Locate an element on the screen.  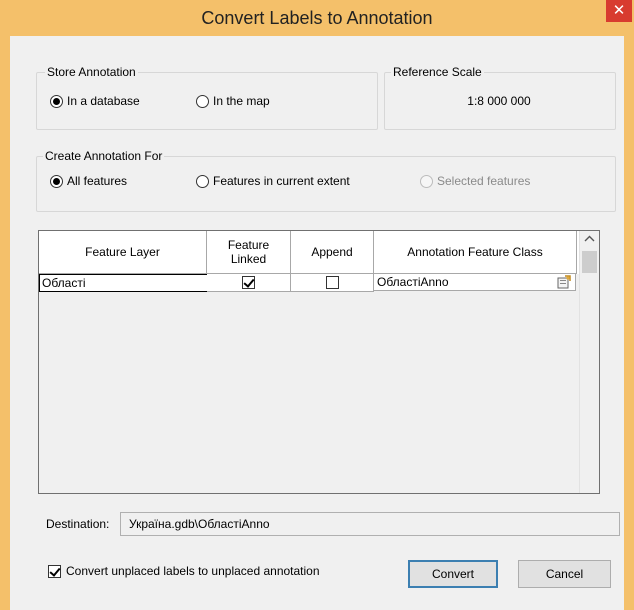
table-row-feature-linked is located at coordinates (249, 283).